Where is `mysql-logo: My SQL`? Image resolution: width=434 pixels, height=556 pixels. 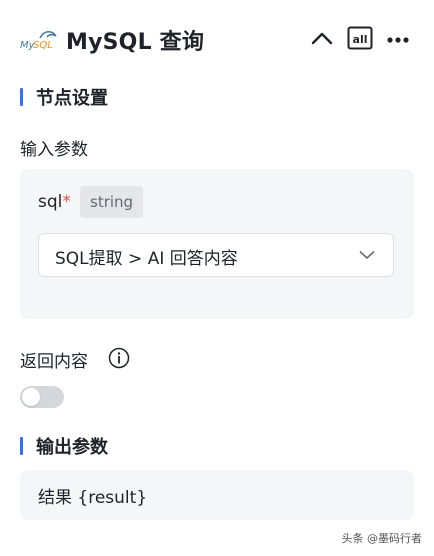
mysql-logo: My SQL is located at coordinates (38, 41).